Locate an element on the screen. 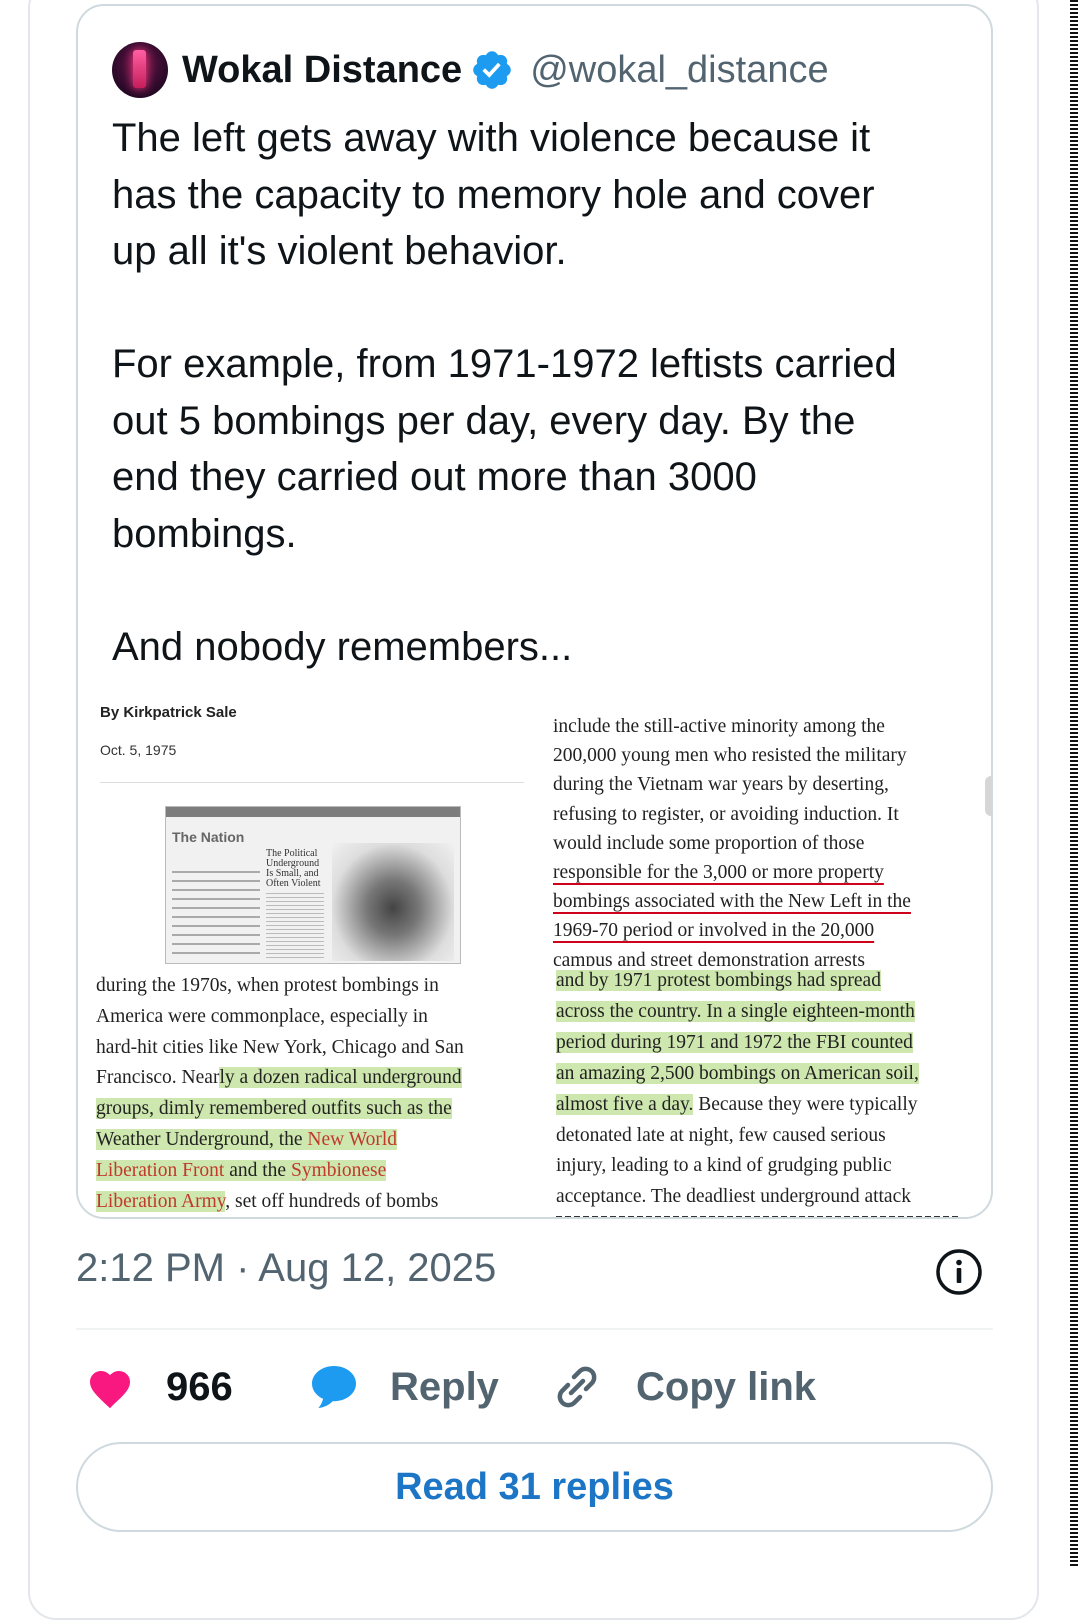 This screenshot has width=1080, height=1620. thumbnail-banner is located at coordinates (313, 812).